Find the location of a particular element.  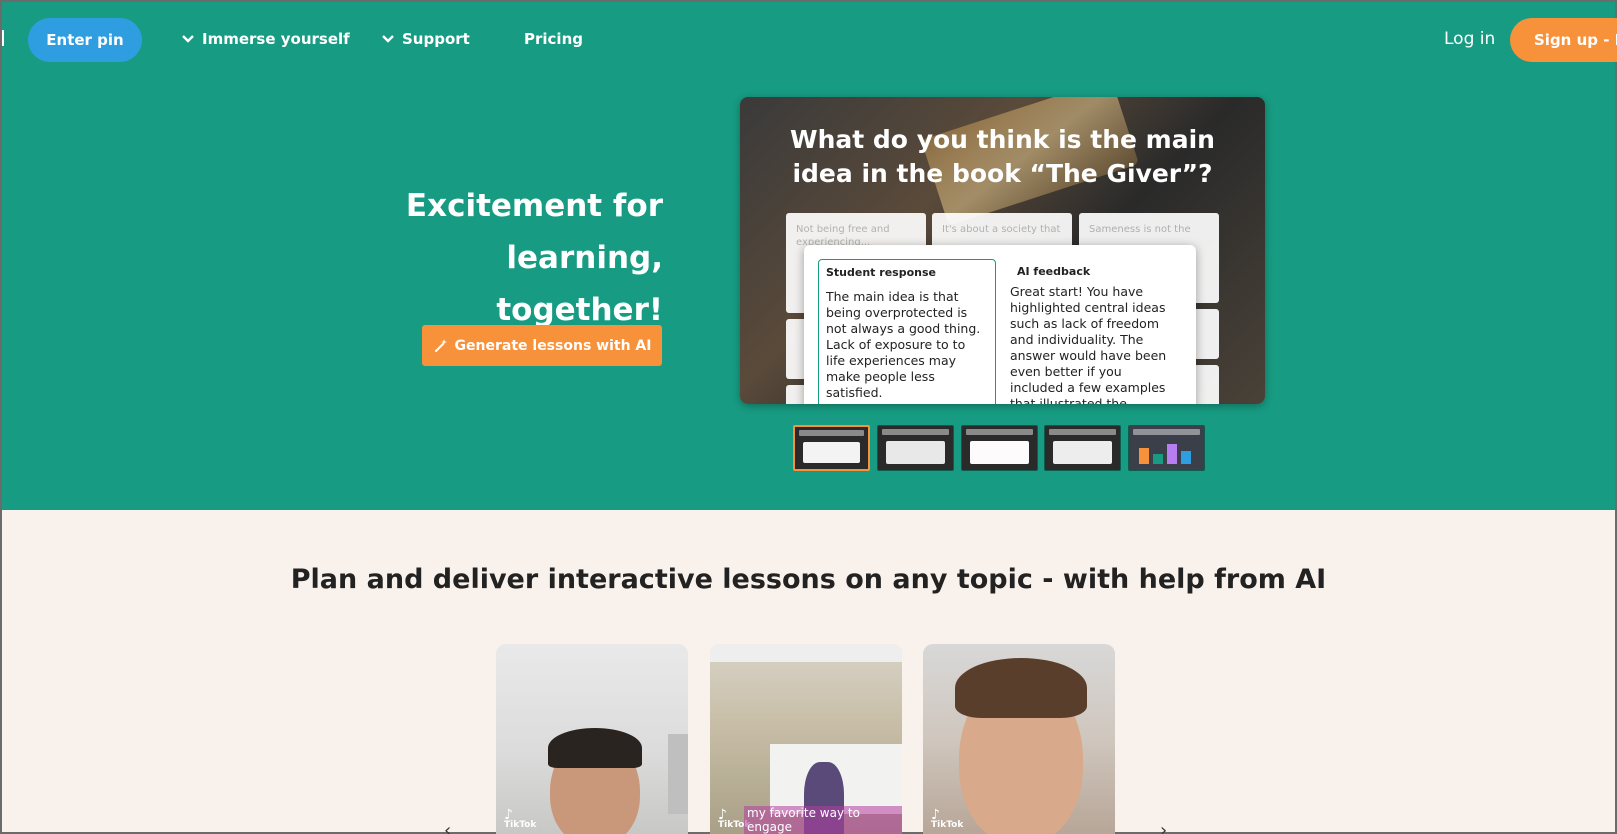

generate-lessons-button: Generate lessons with AI is located at coordinates (542, 345).